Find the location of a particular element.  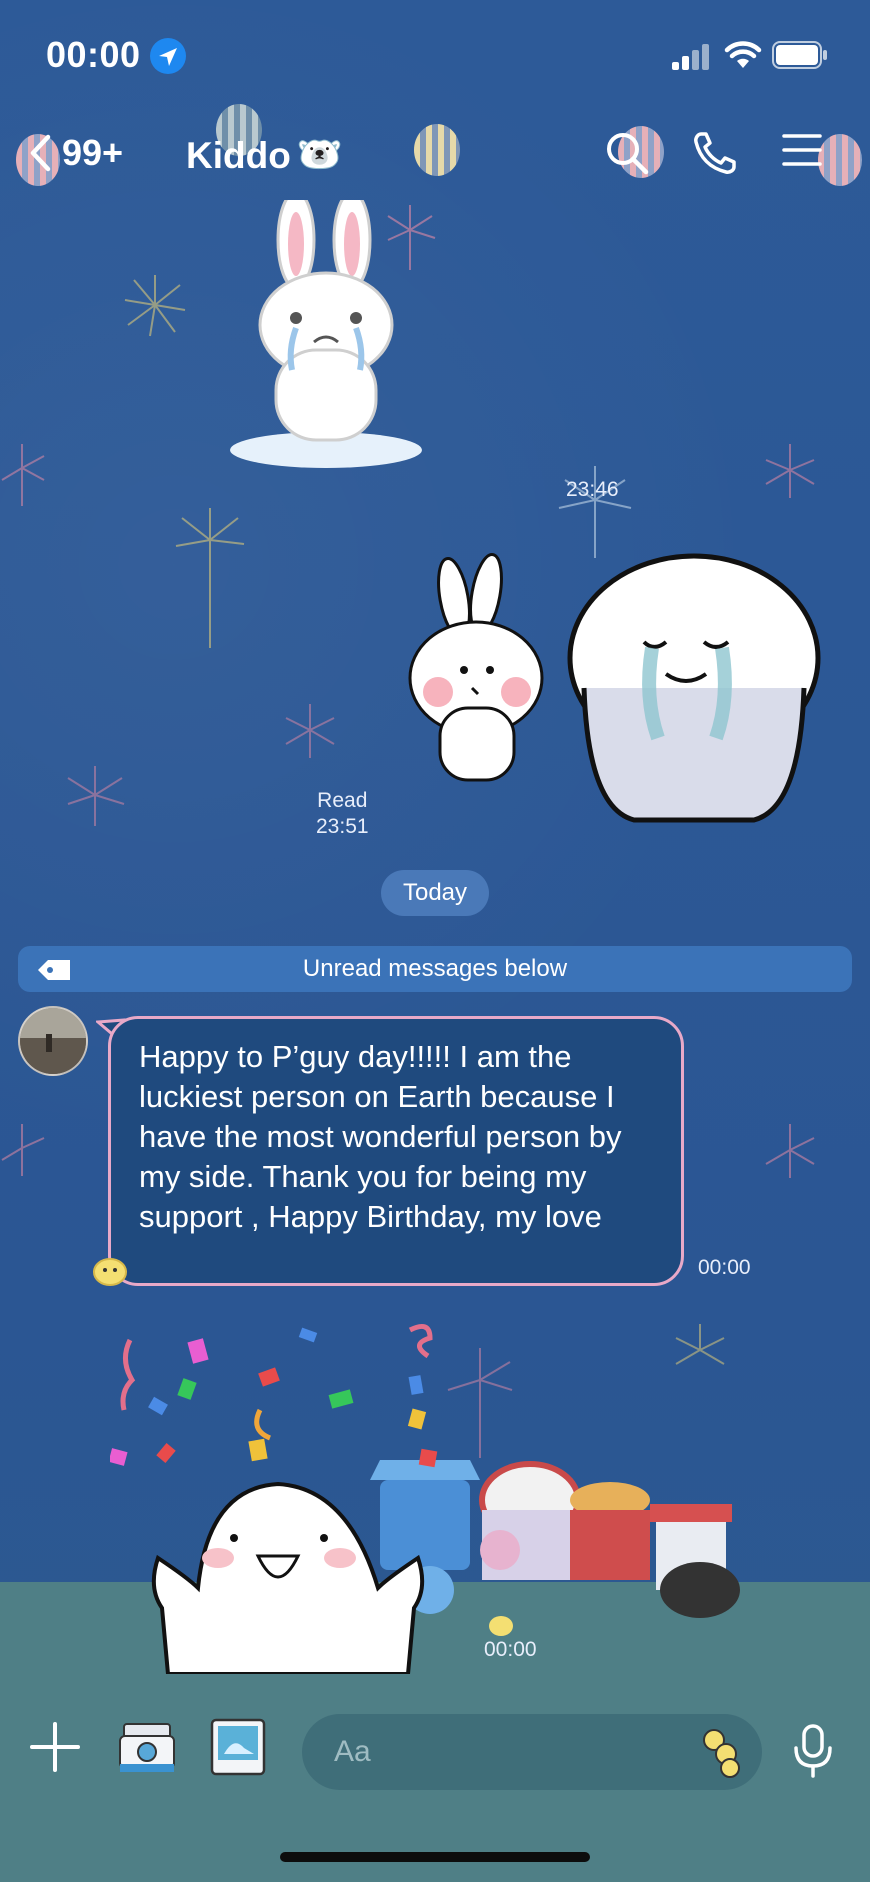

message-timestamp: 00:00 is located at coordinates (724, 1267).